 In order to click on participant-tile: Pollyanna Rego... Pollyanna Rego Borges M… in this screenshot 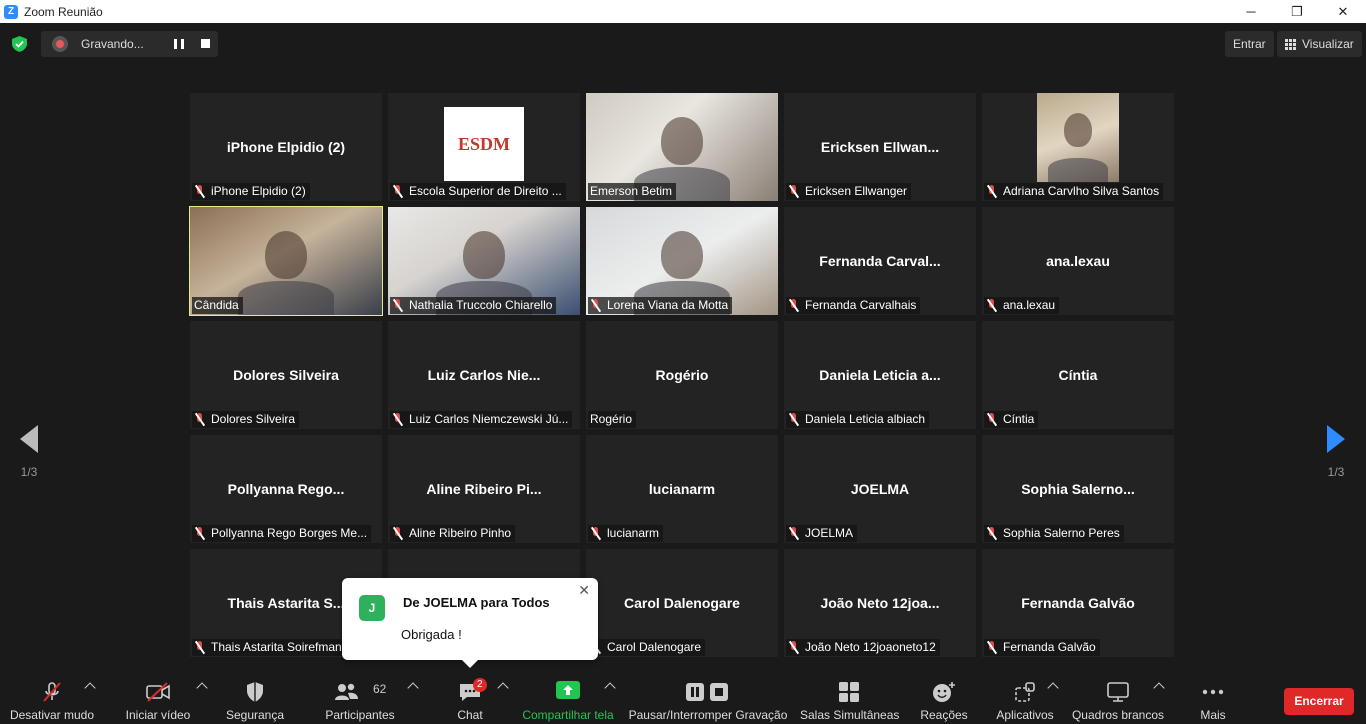, I will do `click(286, 489)`.